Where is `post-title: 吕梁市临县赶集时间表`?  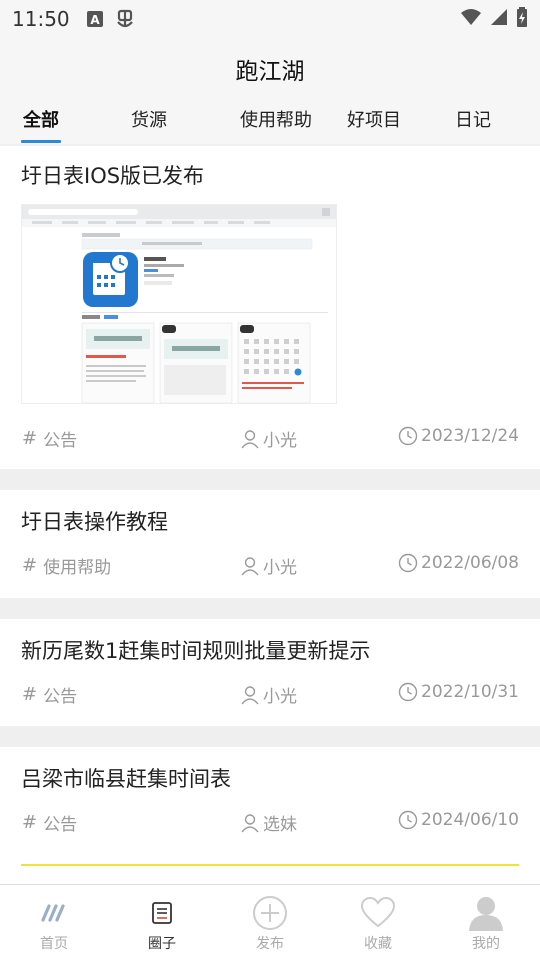
post-title: 吕梁市临县赶集时间表 is located at coordinates (126, 778).